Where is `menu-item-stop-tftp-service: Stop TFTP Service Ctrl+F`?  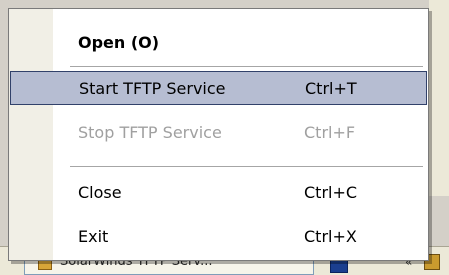
menu-item-stop-tftp-service: Stop TFTP Service Ctrl+F is located at coordinates (218, 132).